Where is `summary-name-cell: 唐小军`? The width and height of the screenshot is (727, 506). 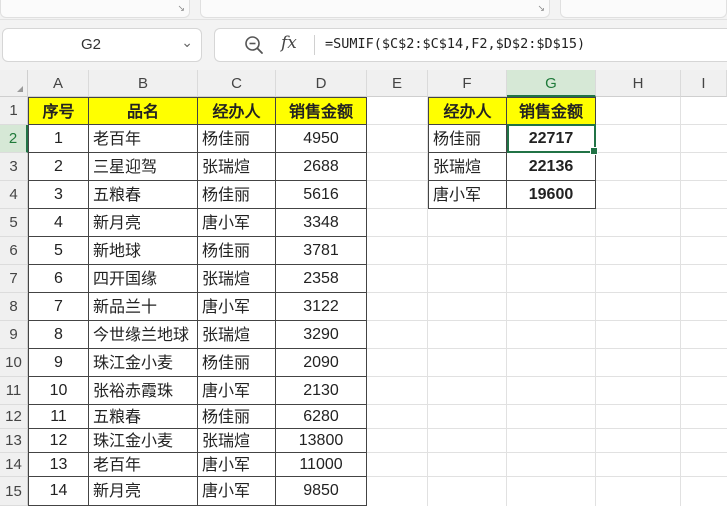 summary-name-cell: 唐小军 is located at coordinates (467, 195).